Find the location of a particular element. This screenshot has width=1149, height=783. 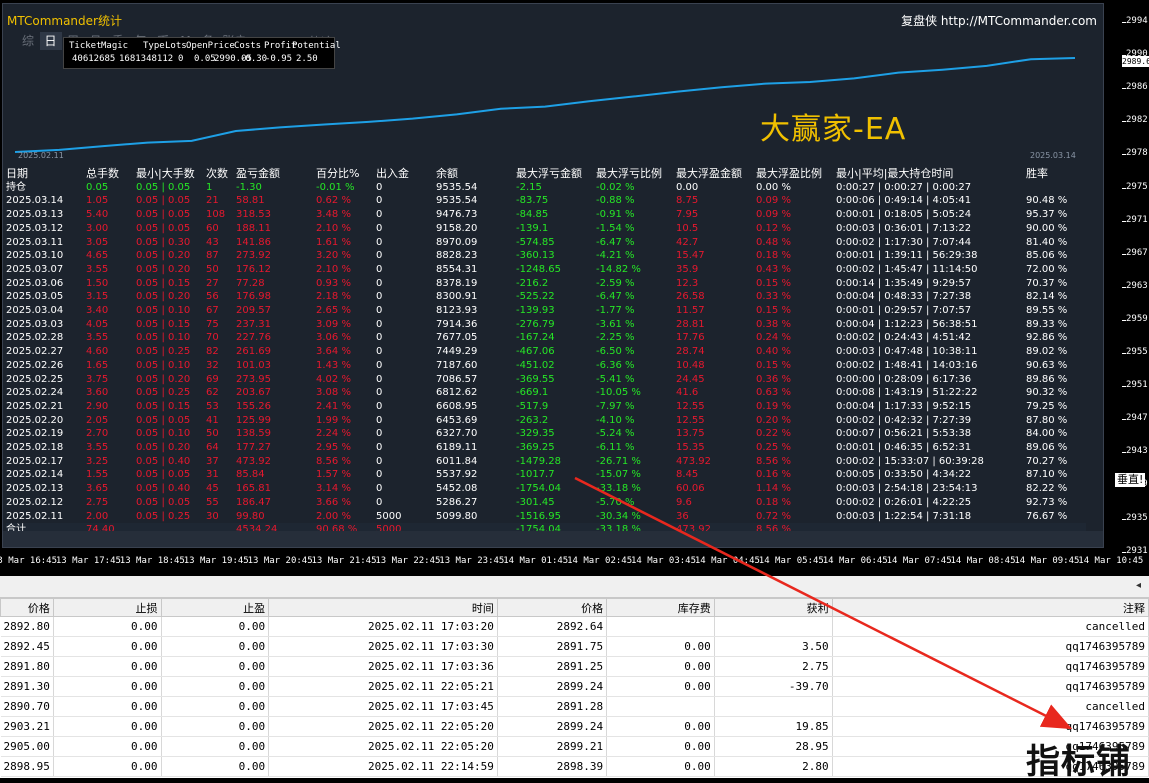

stats-cell: 5000 is located at coordinates (389, 516).